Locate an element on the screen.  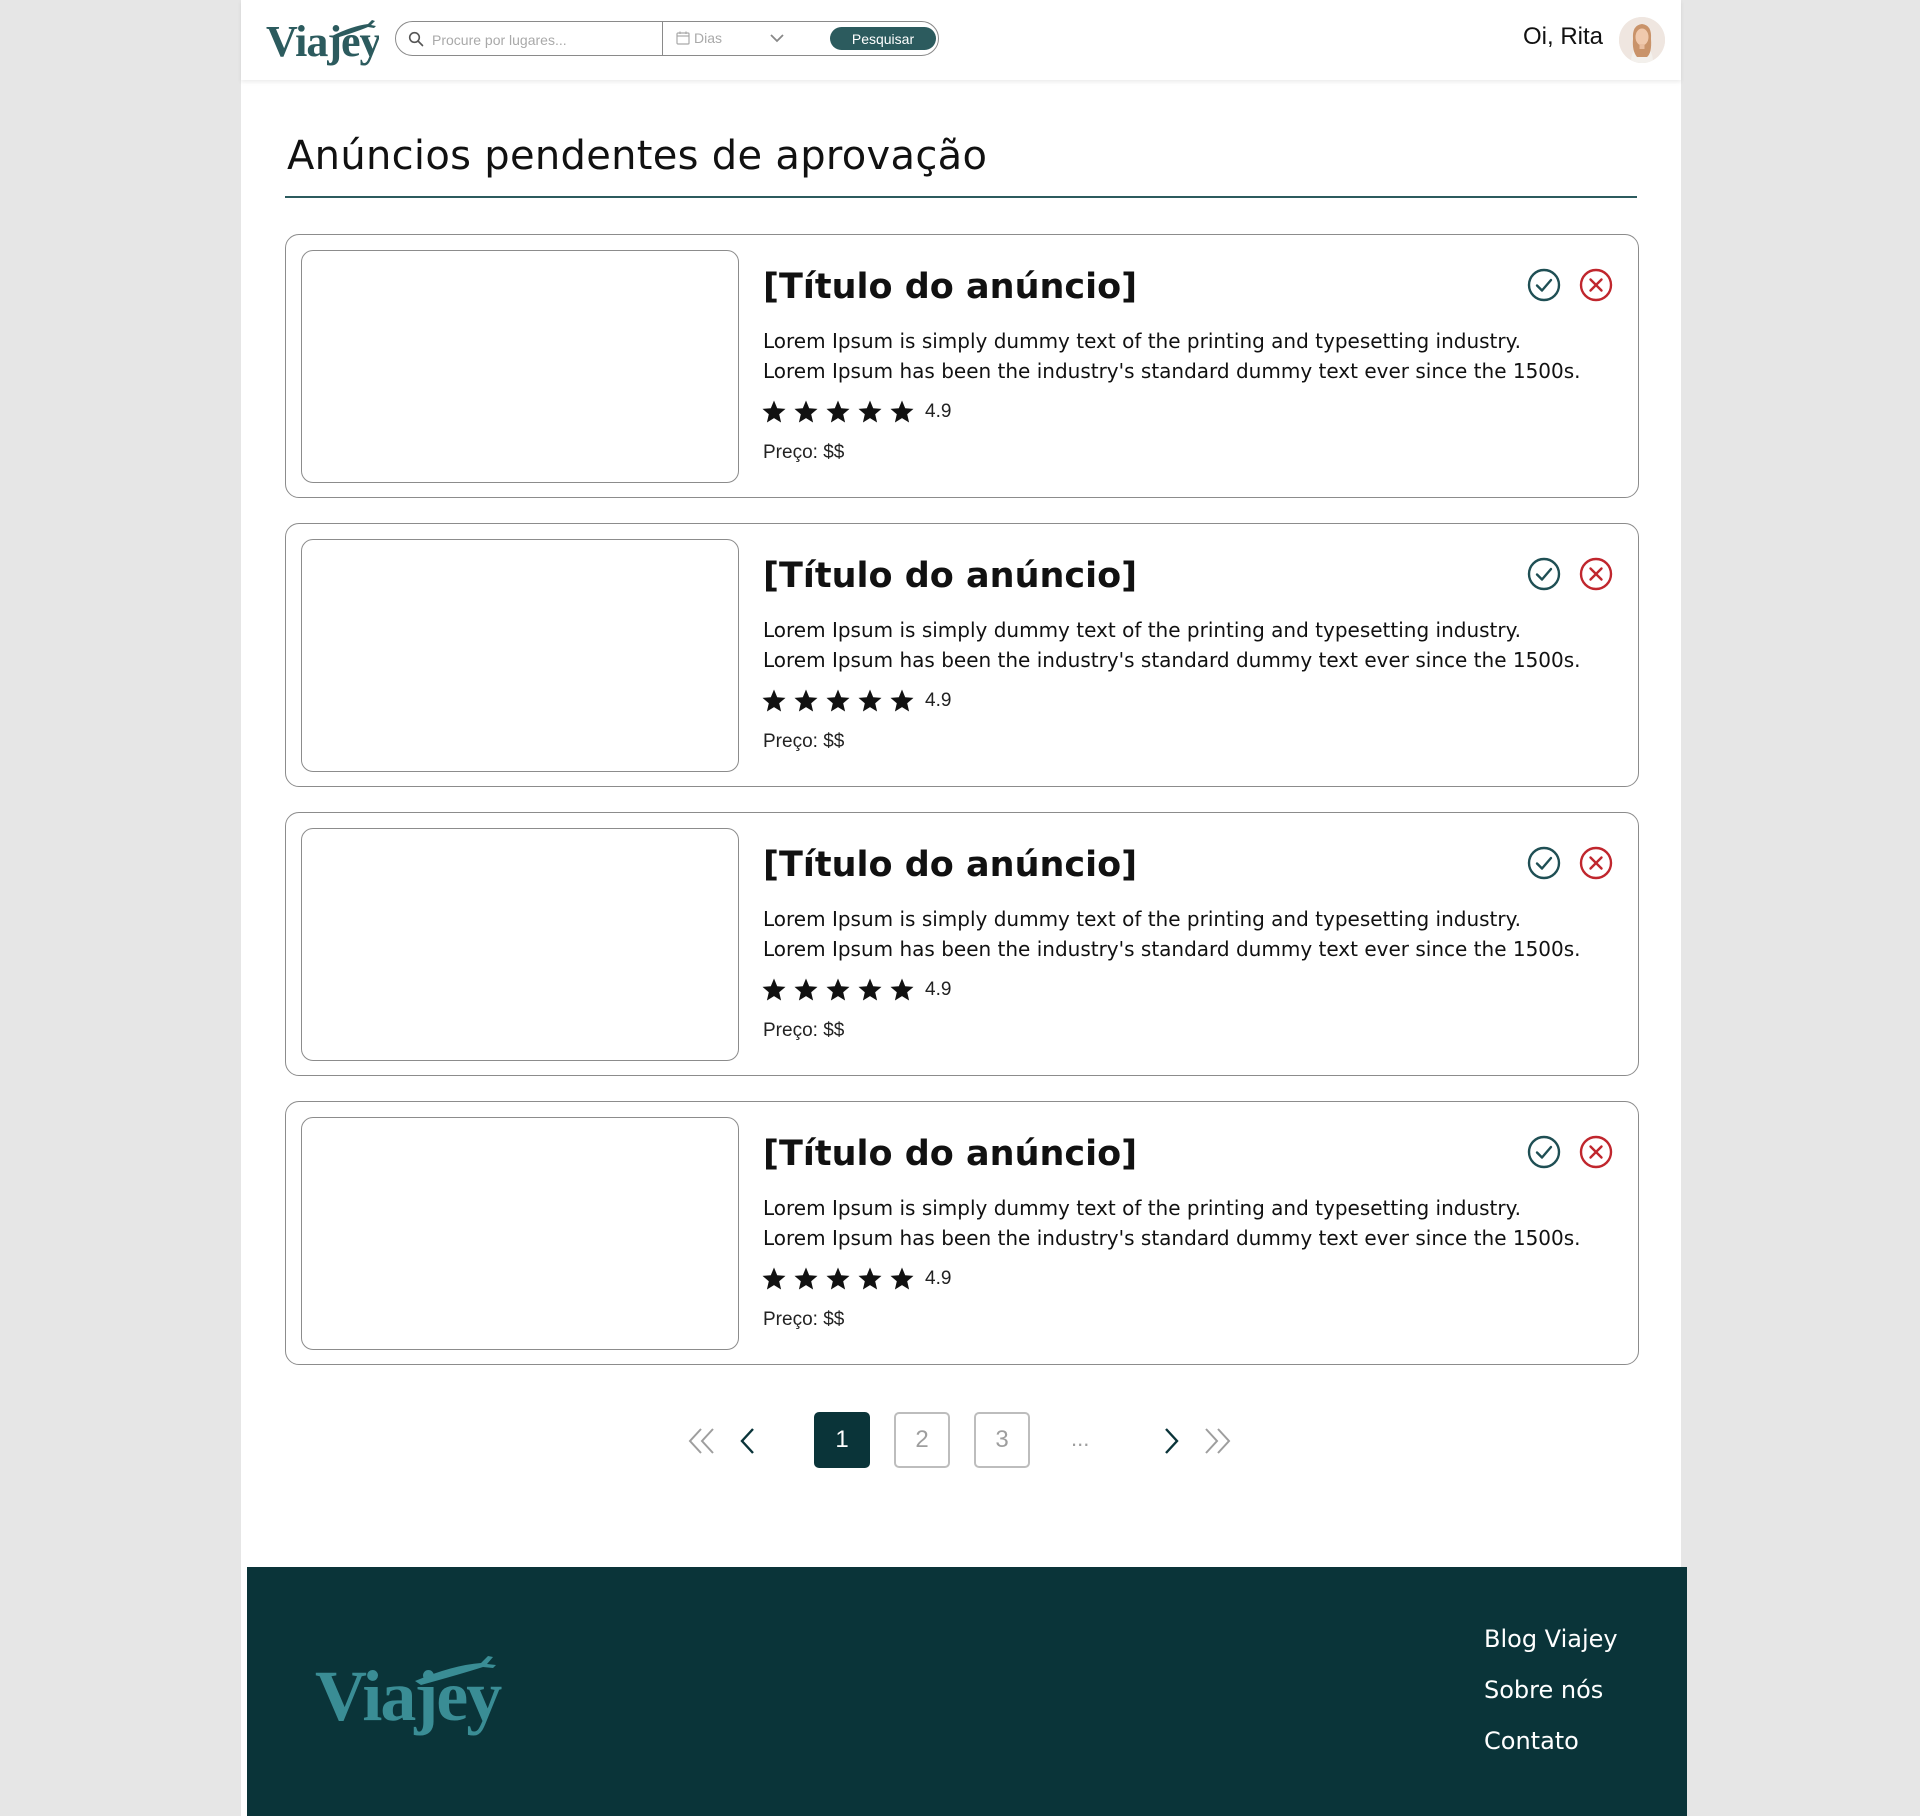
first-page-button is located at coordinates (702, 1441).